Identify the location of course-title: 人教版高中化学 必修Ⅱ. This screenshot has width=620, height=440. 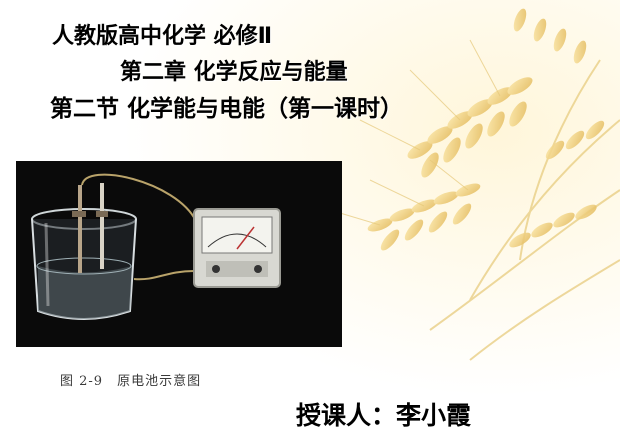
(162, 36).